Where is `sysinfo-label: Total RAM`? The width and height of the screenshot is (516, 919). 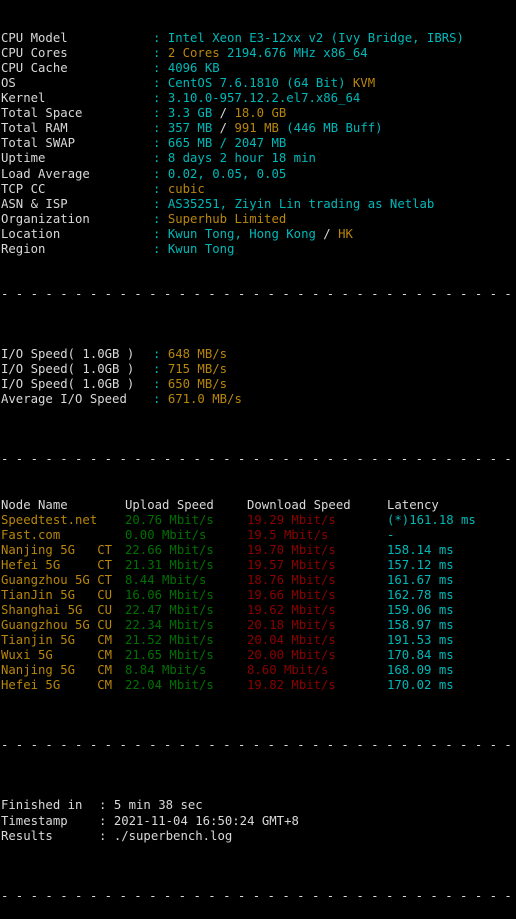
sysinfo-label: Total RAM is located at coordinates (34, 128).